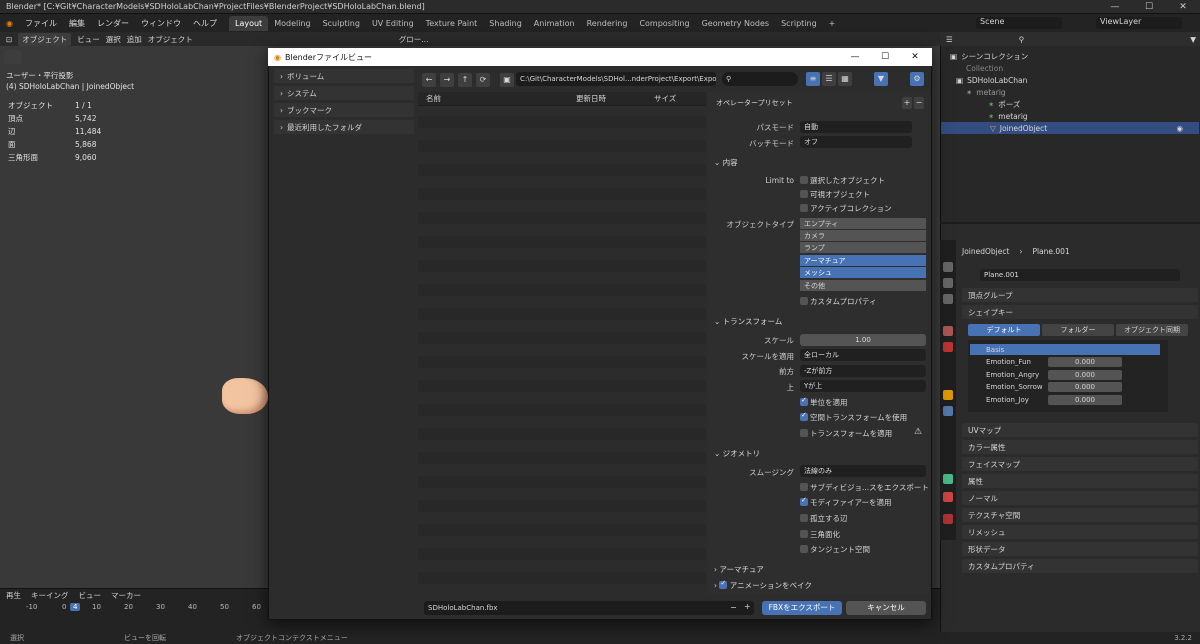 Image resolution: width=1200 pixels, height=644 pixels. What do you see at coordinates (856, 142) in the screenshot?
I see `batch-mode-dropdown: オフ` at bounding box center [856, 142].